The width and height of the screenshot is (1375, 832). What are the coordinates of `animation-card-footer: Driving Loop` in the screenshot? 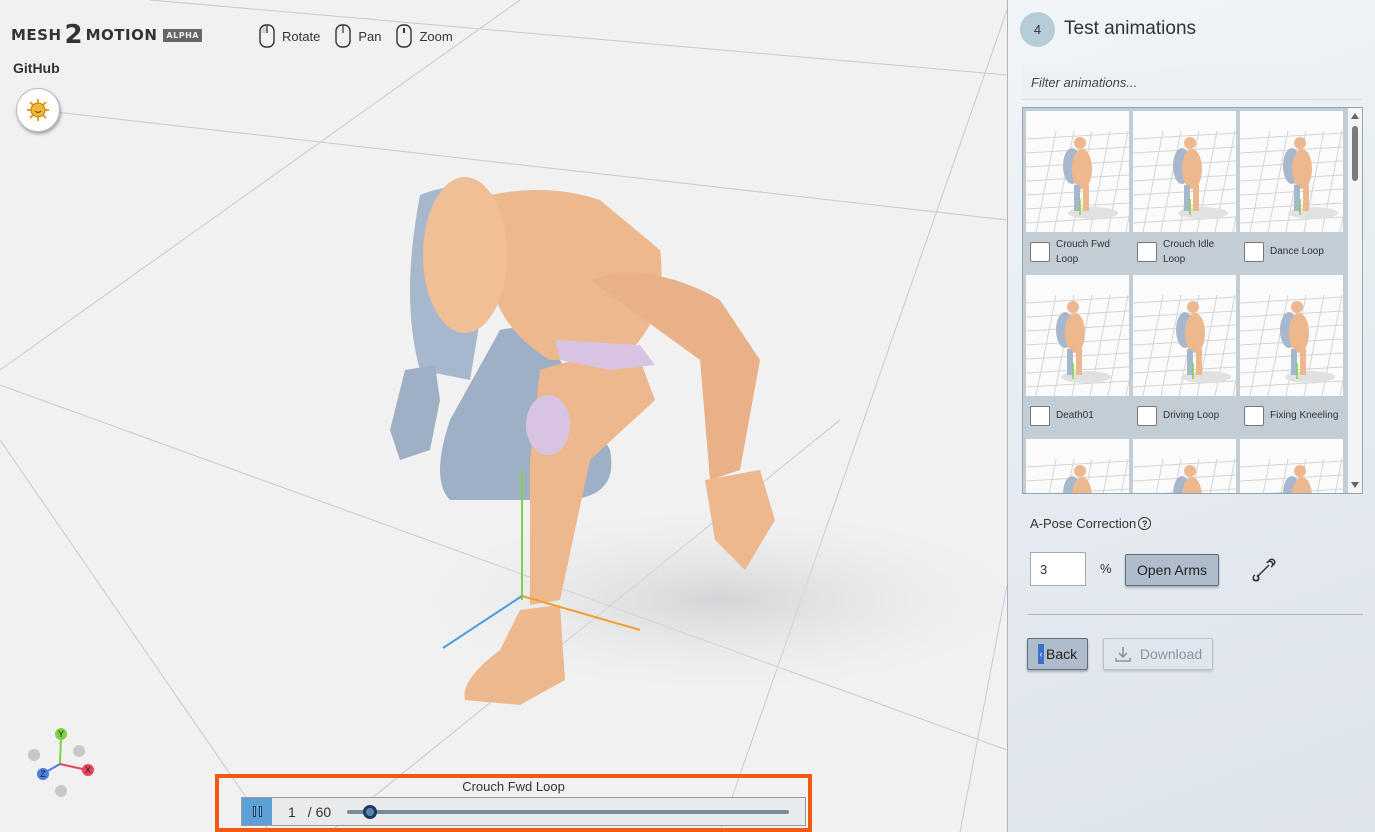 It's located at (1184, 415).